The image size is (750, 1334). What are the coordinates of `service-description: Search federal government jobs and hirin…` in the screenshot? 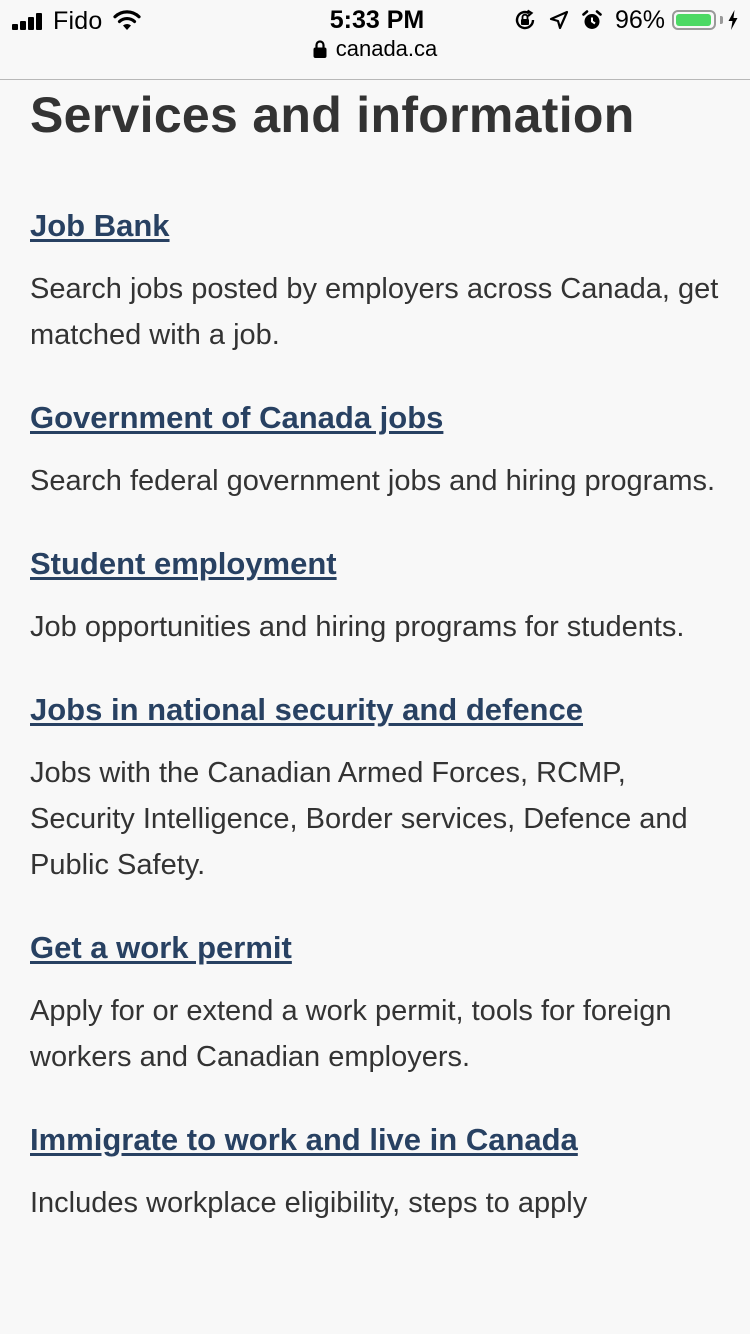 It's located at (373, 481).